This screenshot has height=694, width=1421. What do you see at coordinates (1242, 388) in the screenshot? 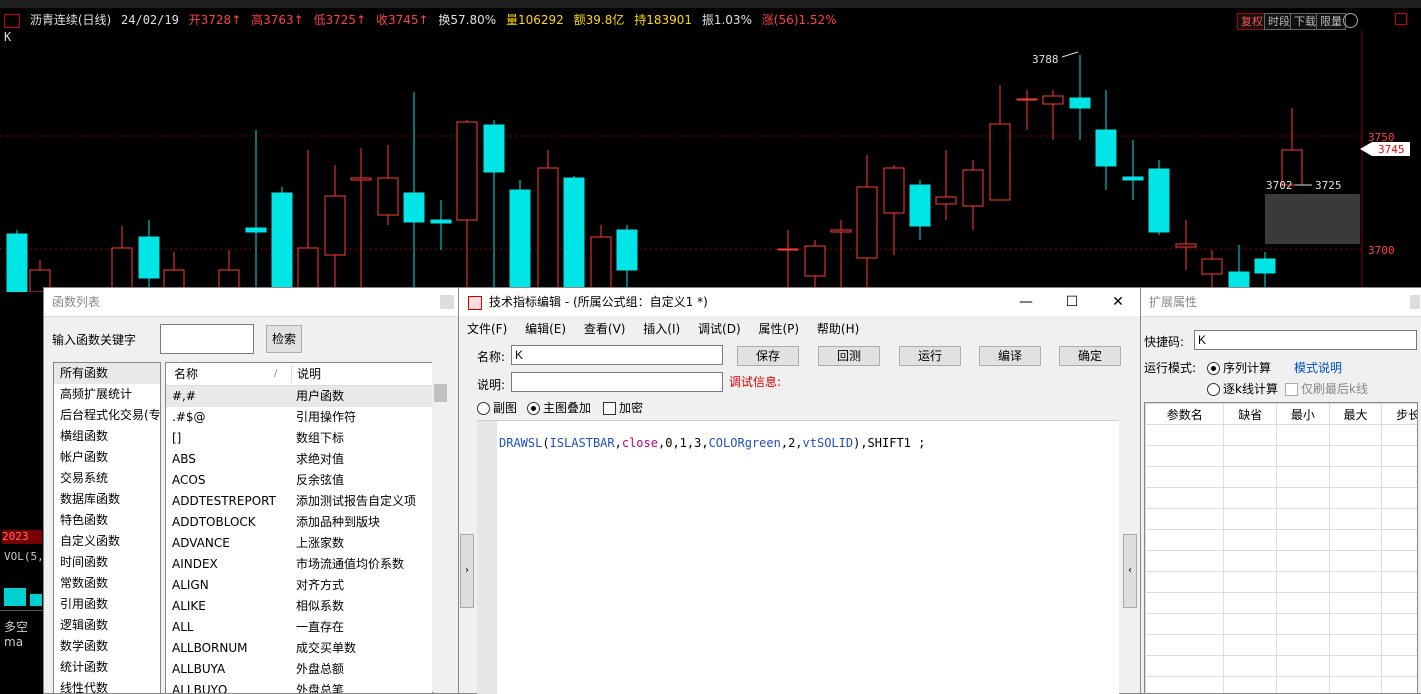
I see `mode-tick-radio: 逐k线计算` at bounding box center [1242, 388].